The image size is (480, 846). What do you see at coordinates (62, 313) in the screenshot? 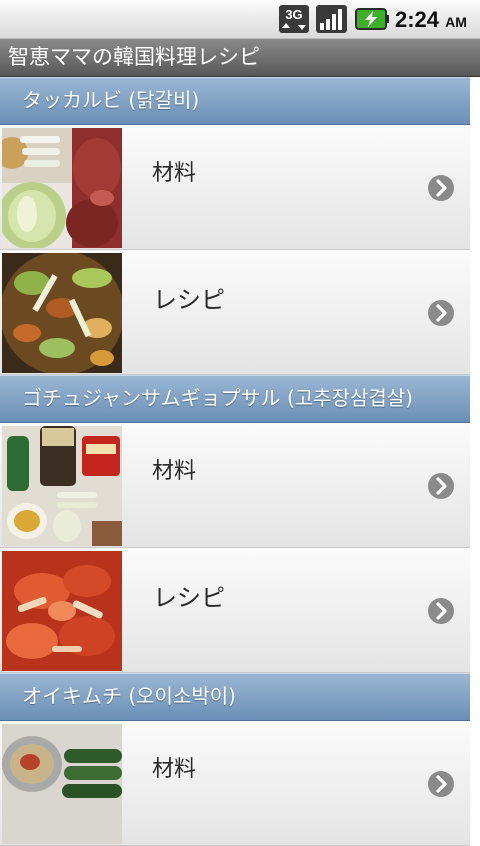
I see `dakgalbi-recipe-photo` at bounding box center [62, 313].